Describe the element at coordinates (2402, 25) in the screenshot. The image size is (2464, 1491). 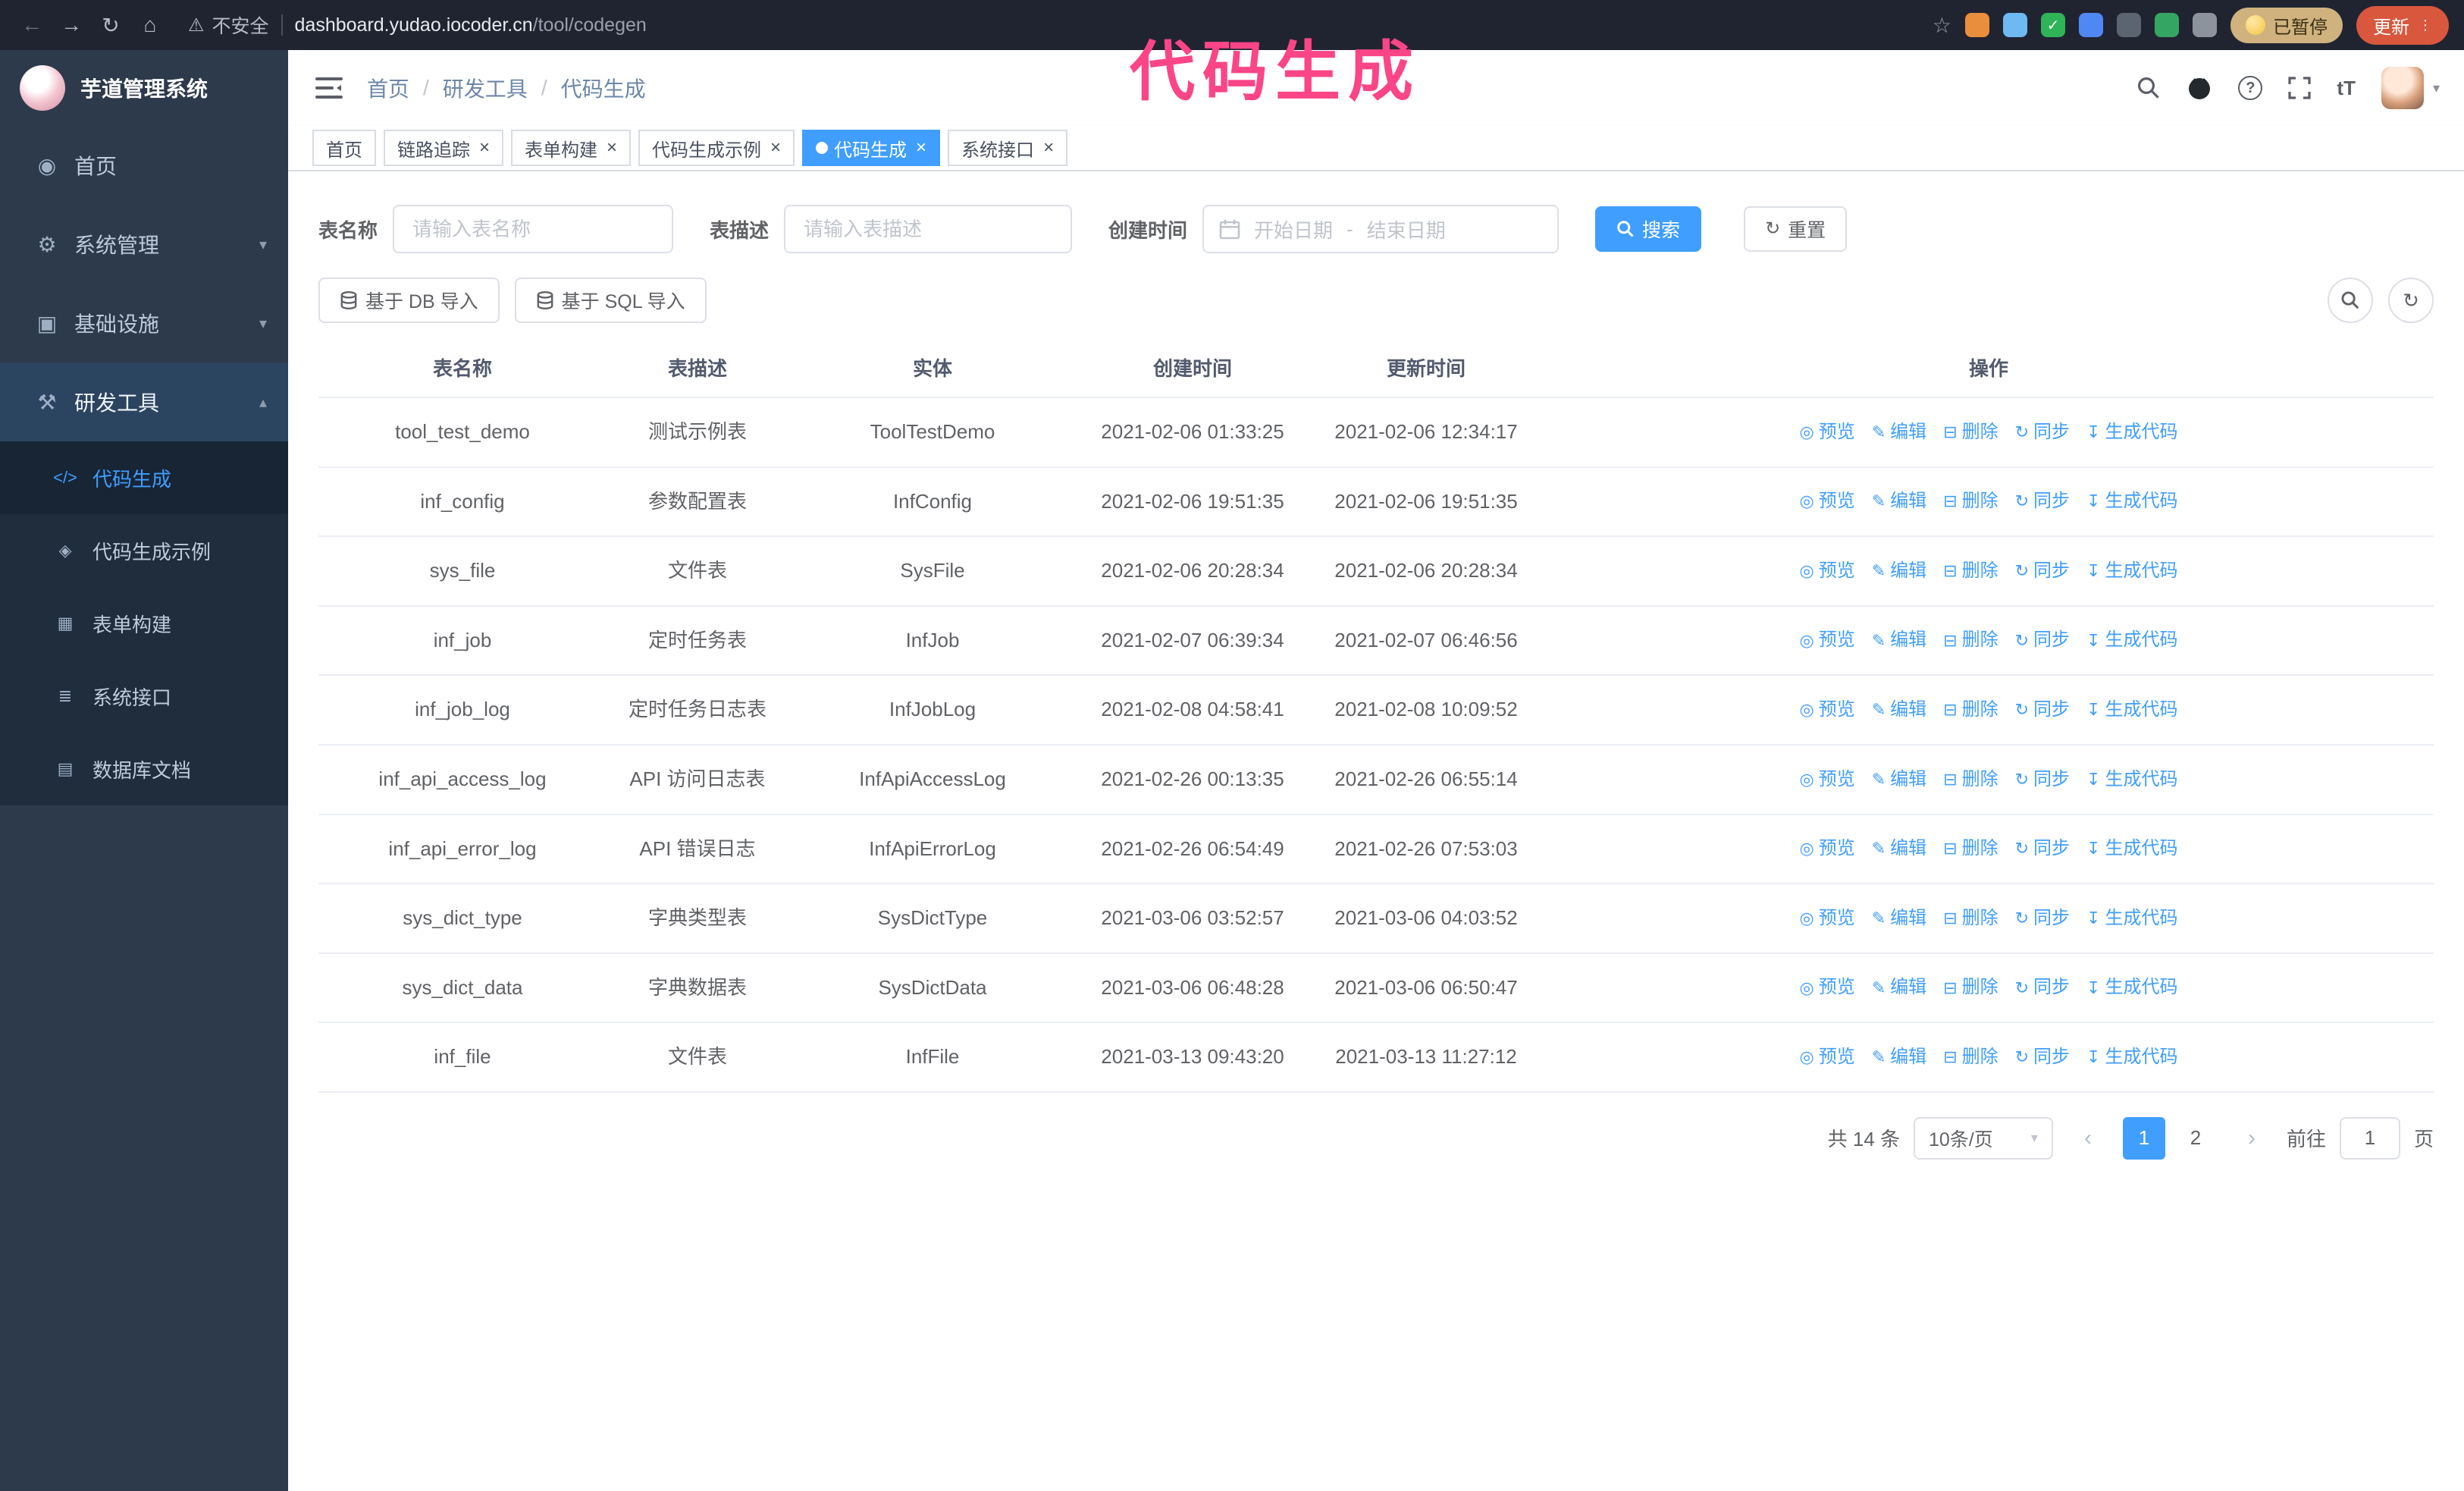
I see `update-button: 更新 ⋮` at that location.